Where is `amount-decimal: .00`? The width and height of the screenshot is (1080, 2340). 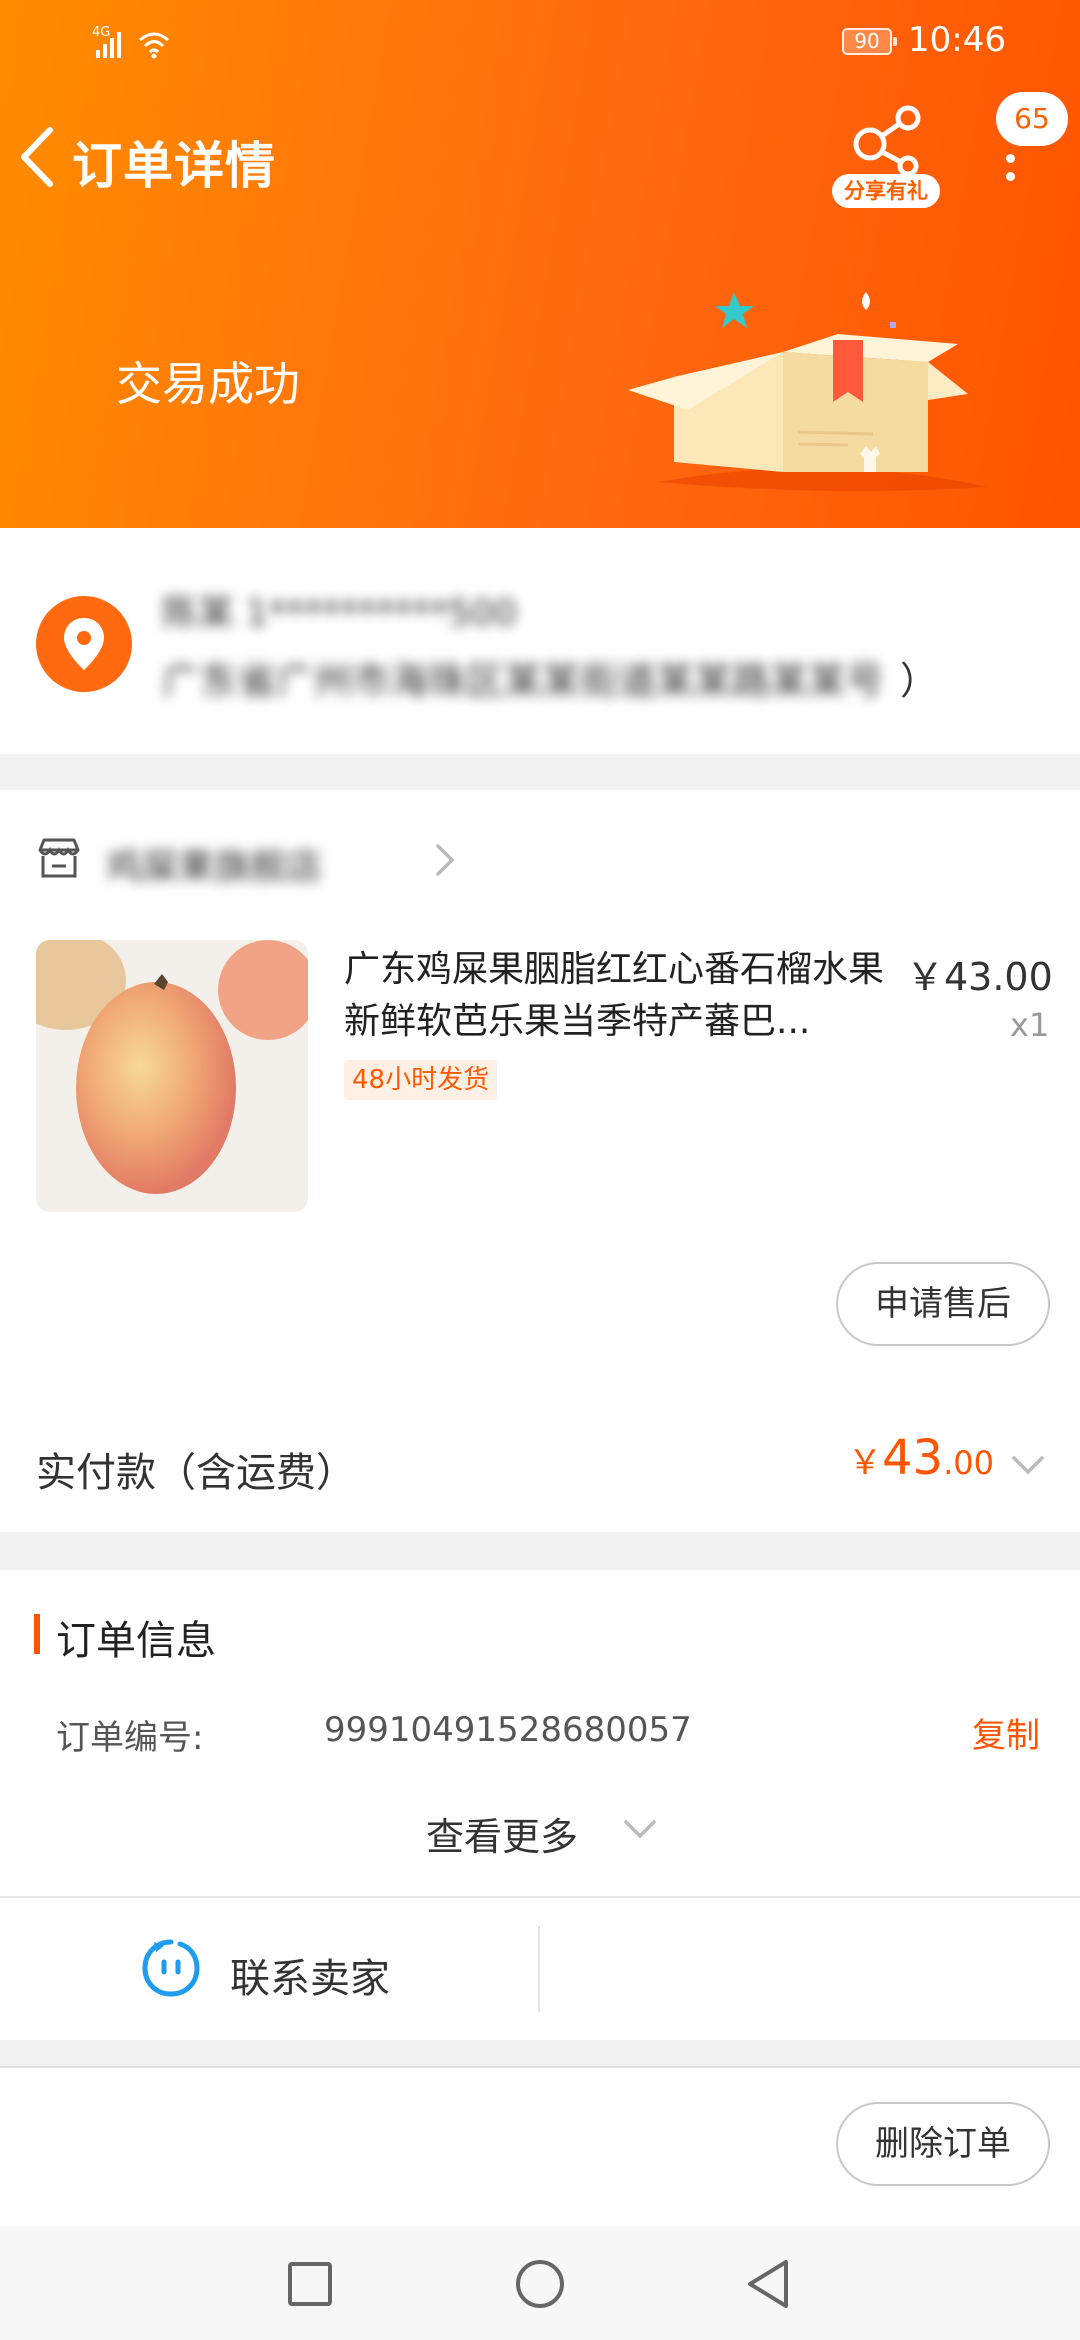
amount-decimal: .00 is located at coordinates (968, 1463).